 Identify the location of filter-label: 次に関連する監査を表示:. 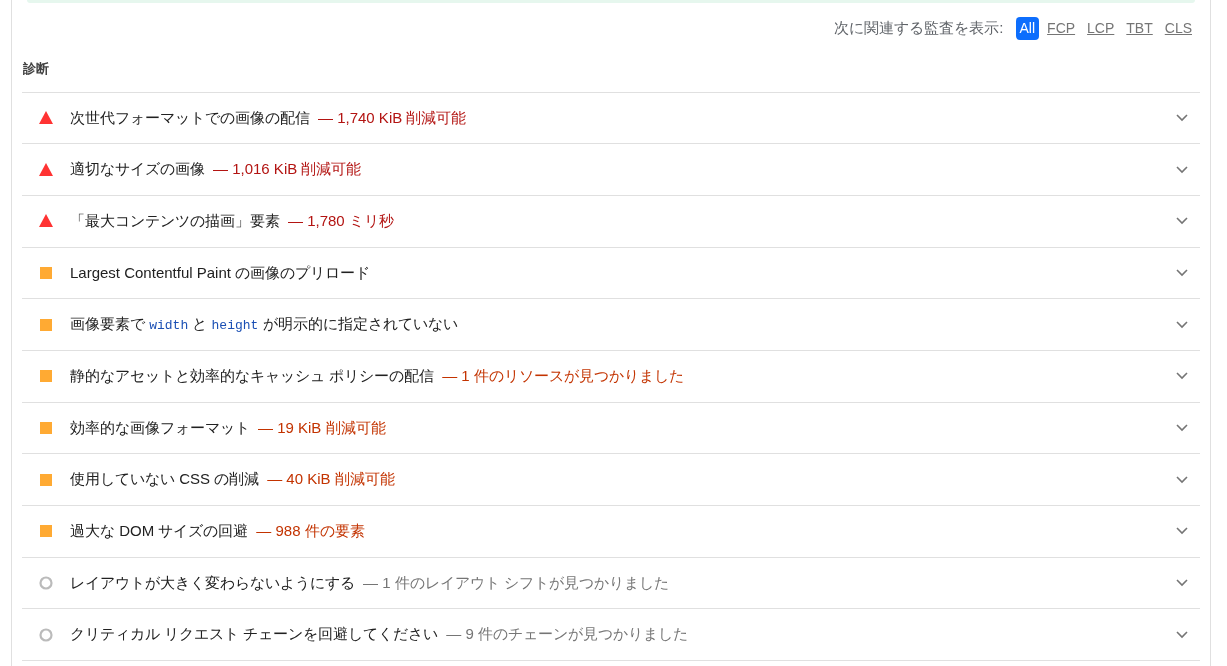
(919, 27).